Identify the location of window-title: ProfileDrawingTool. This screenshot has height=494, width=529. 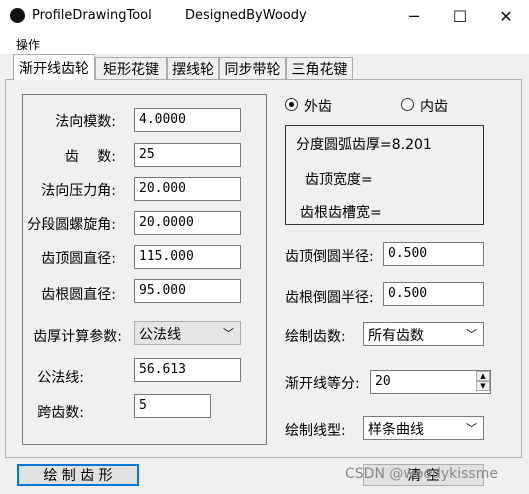
(92, 15).